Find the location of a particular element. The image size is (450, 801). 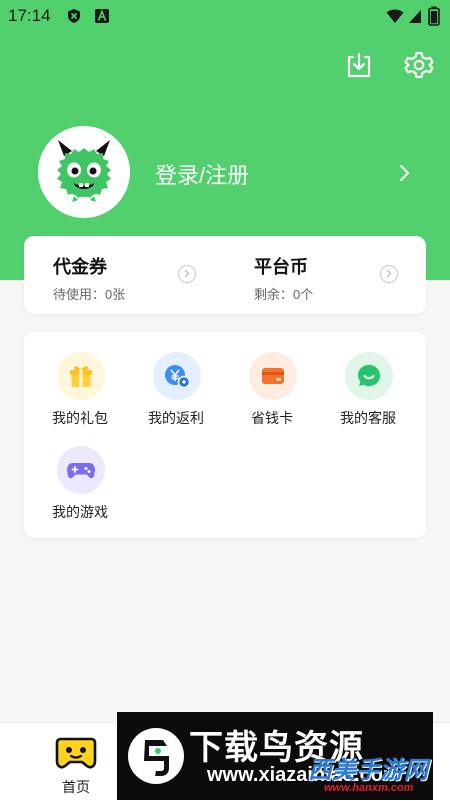

home-gamepad-icon is located at coordinates (76, 756).